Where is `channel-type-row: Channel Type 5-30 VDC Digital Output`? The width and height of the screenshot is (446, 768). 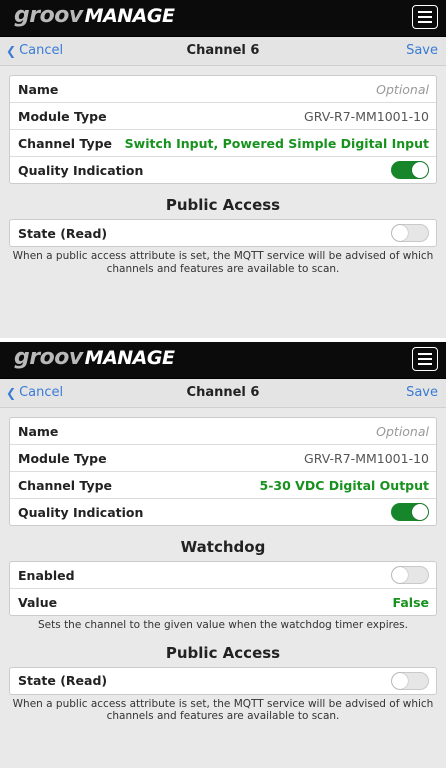
channel-type-row: Channel Type 5-30 VDC Digital Output is located at coordinates (223, 485).